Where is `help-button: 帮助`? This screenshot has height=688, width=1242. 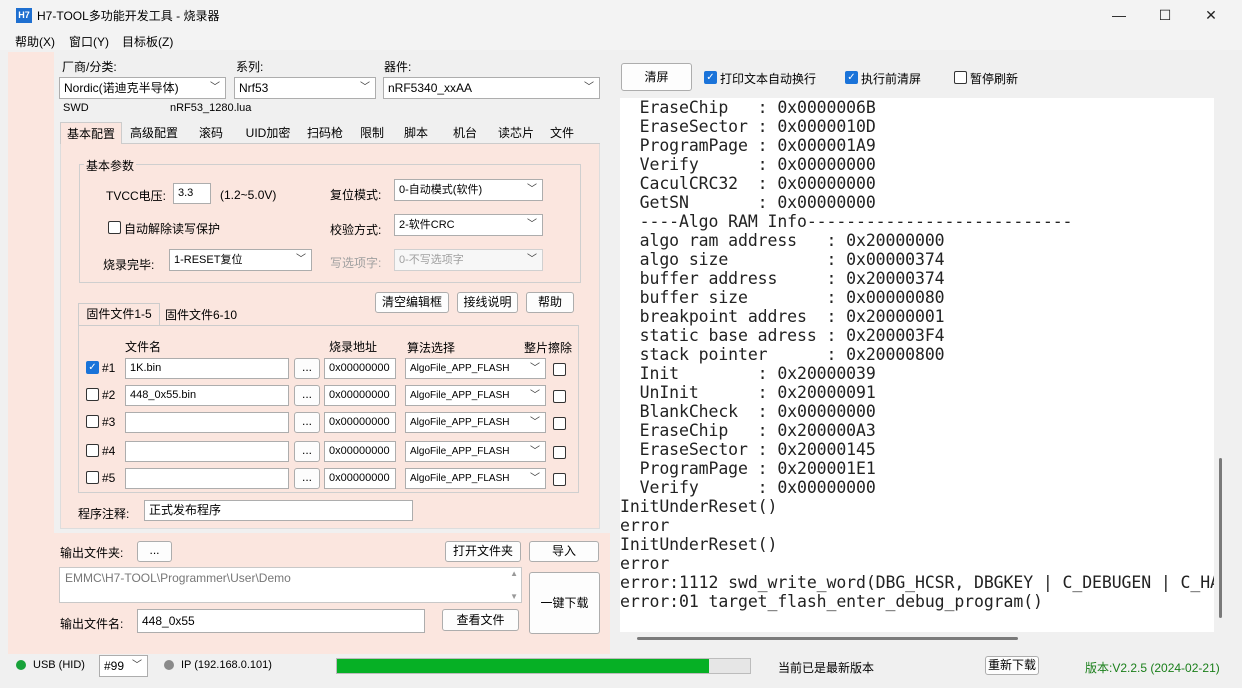
help-button: 帮助 is located at coordinates (550, 302).